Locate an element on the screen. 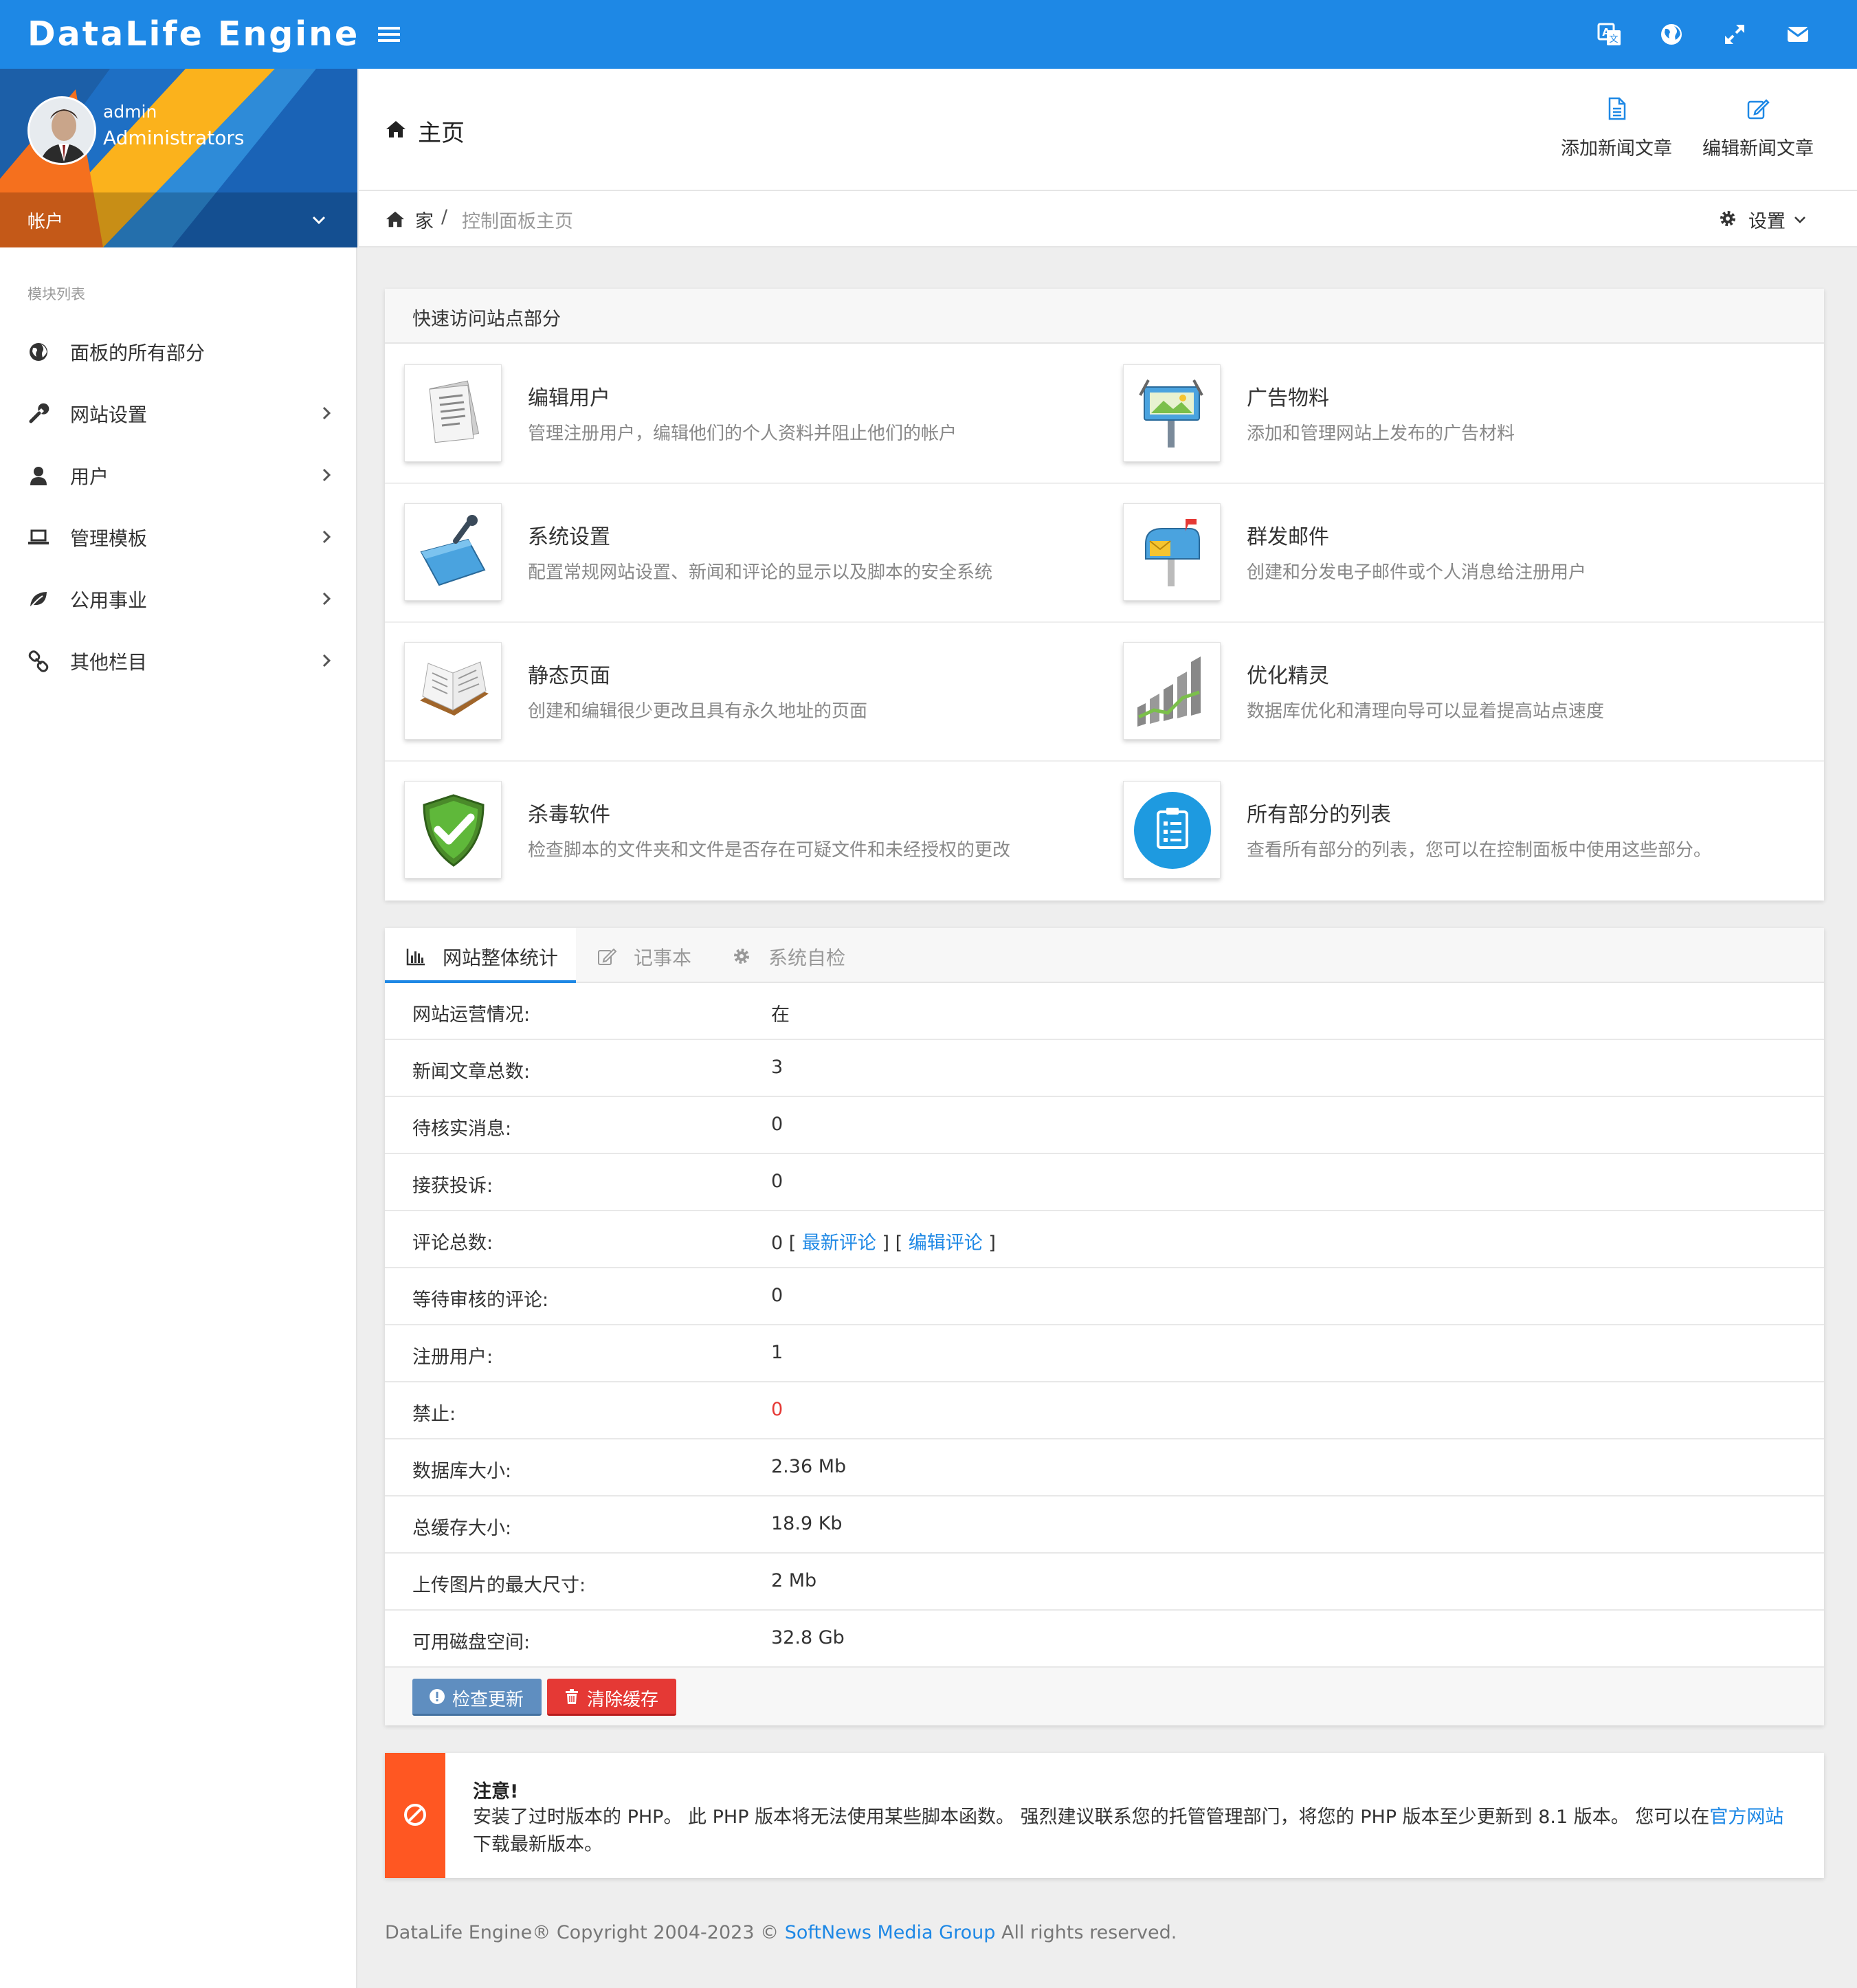 The image size is (1857, 1988). account-dropdown: 帐户 is located at coordinates (178, 220).